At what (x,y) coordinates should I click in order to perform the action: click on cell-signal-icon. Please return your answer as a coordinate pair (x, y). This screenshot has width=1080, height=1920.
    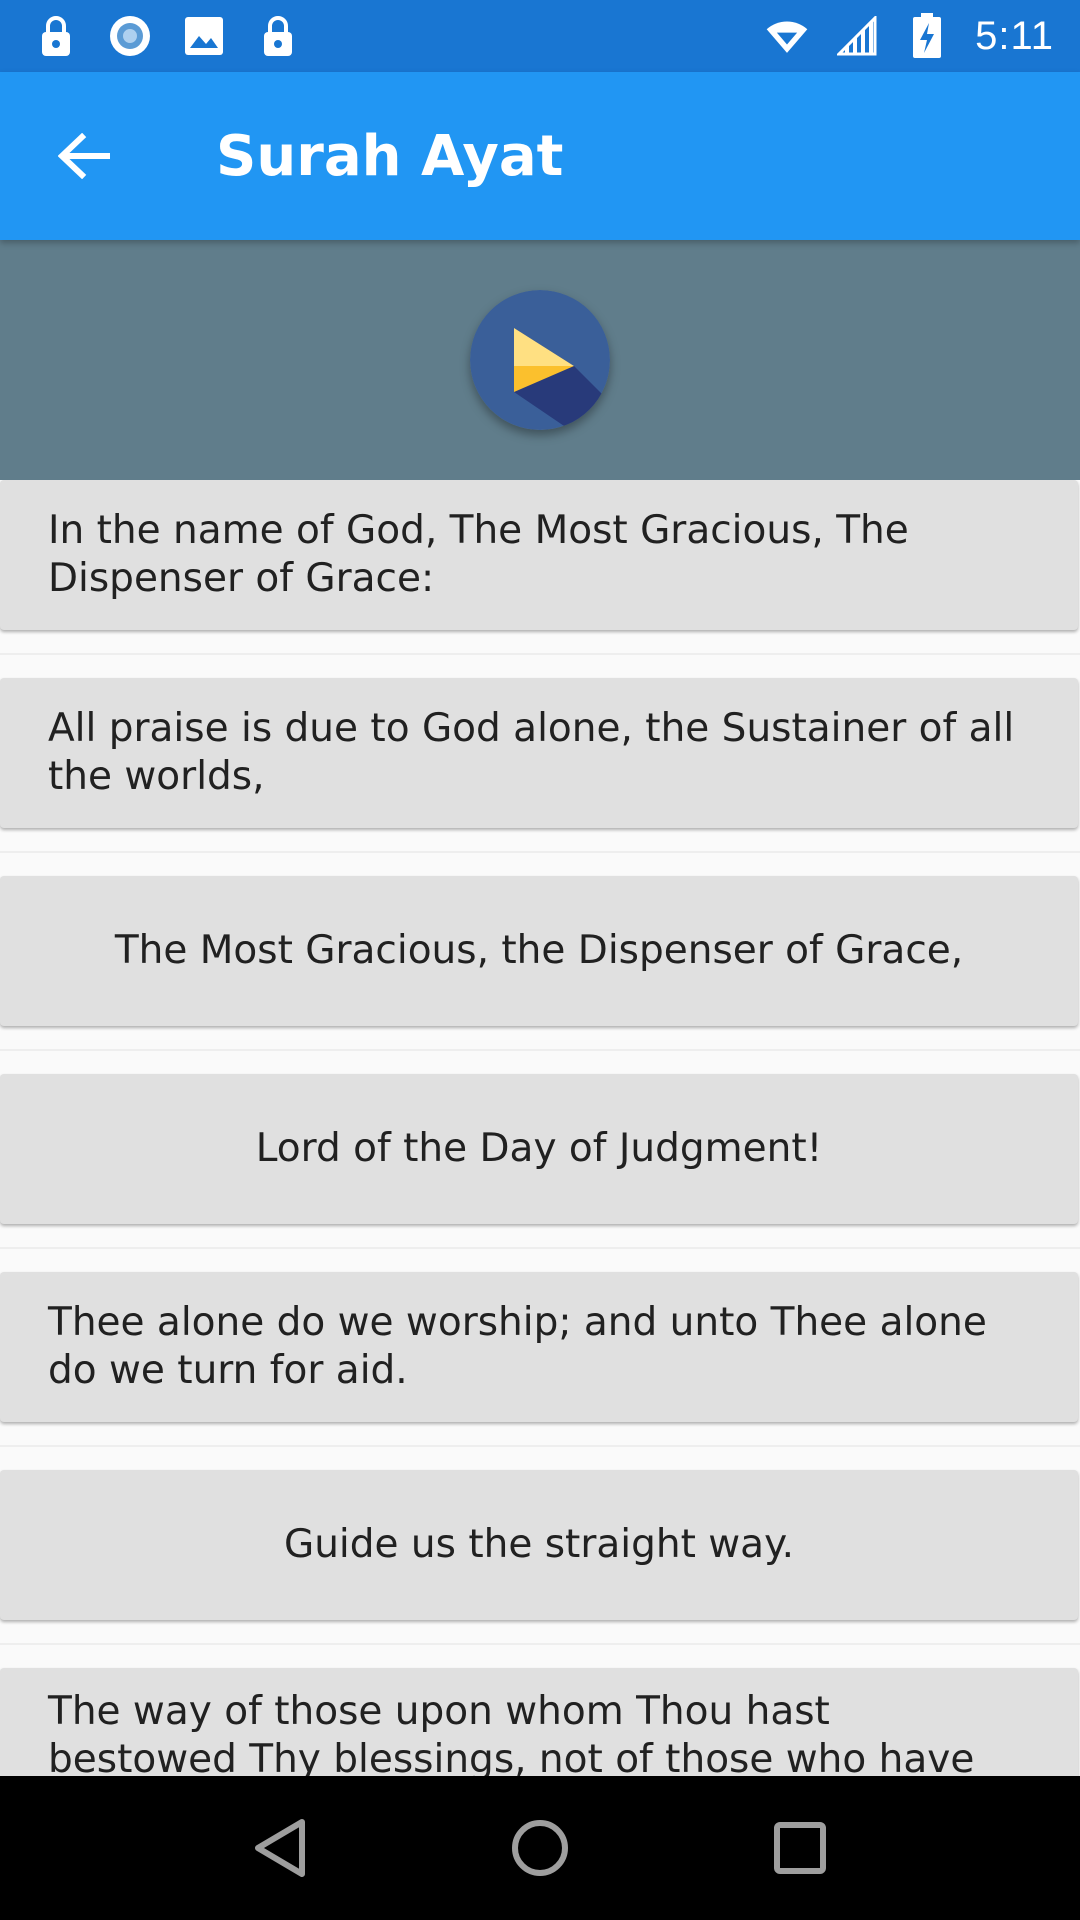
    Looking at the image, I should click on (857, 36).